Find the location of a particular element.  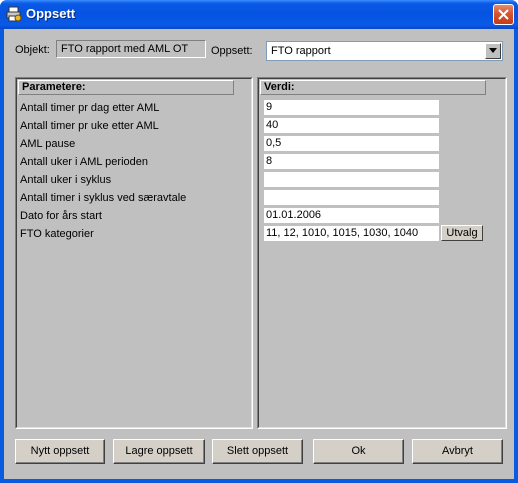

save-setup-button: Lagre oppsett is located at coordinates (159, 451).